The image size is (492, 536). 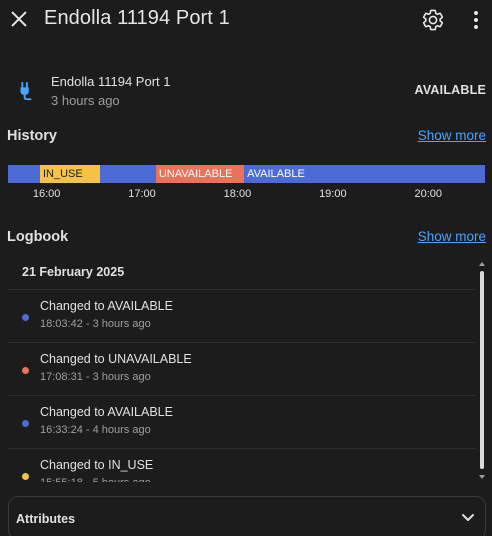 I want to click on logbook-entry-time: 16:33:24 - 4 hours ago, so click(x=95, y=430).